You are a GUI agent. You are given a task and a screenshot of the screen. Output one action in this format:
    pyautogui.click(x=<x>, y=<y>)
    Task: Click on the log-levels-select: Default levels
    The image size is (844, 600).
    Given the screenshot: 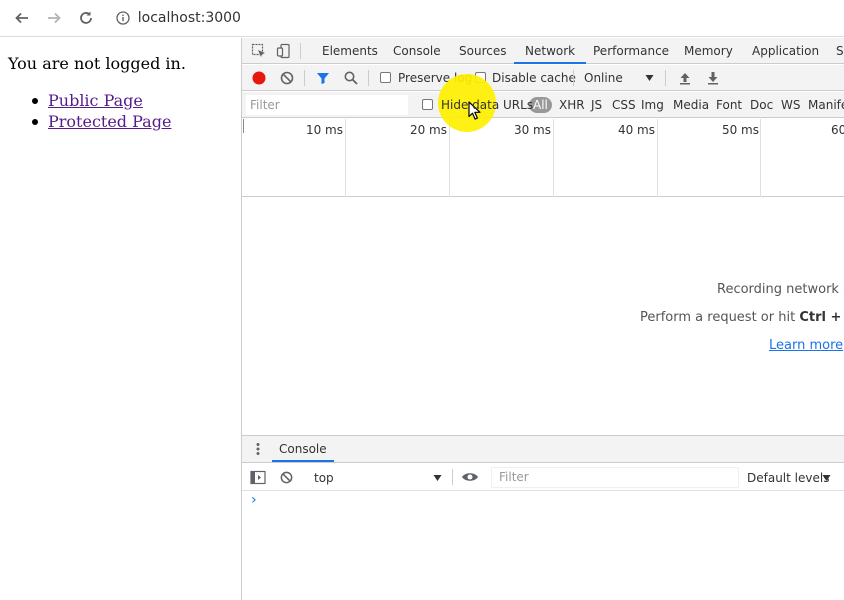 What is the action you would take?
    pyautogui.click(x=788, y=478)
    